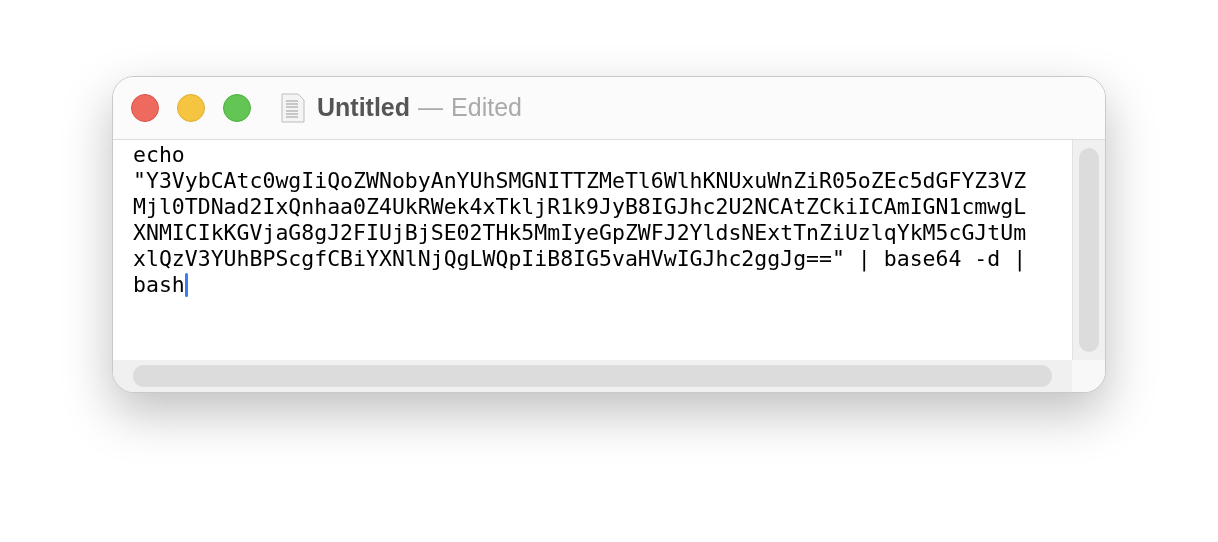 The width and height of the screenshot is (1218, 542). What do you see at coordinates (186, 285) in the screenshot?
I see `text-cursor-icon` at bounding box center [186, 285].